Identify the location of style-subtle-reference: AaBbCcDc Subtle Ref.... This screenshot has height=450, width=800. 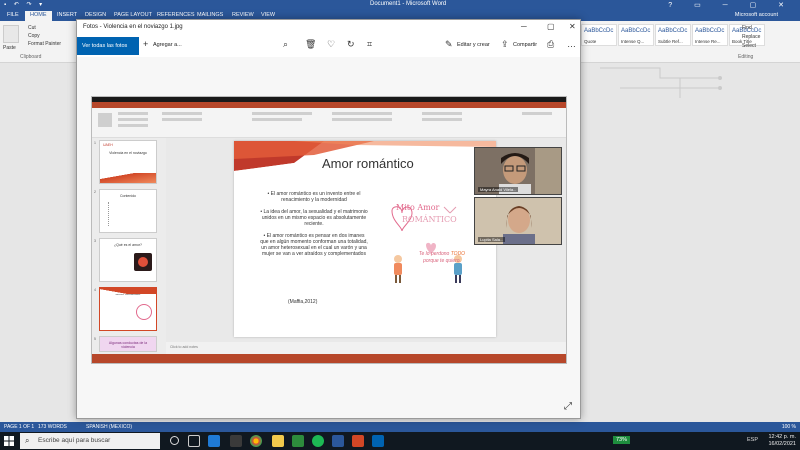
(673, 35).